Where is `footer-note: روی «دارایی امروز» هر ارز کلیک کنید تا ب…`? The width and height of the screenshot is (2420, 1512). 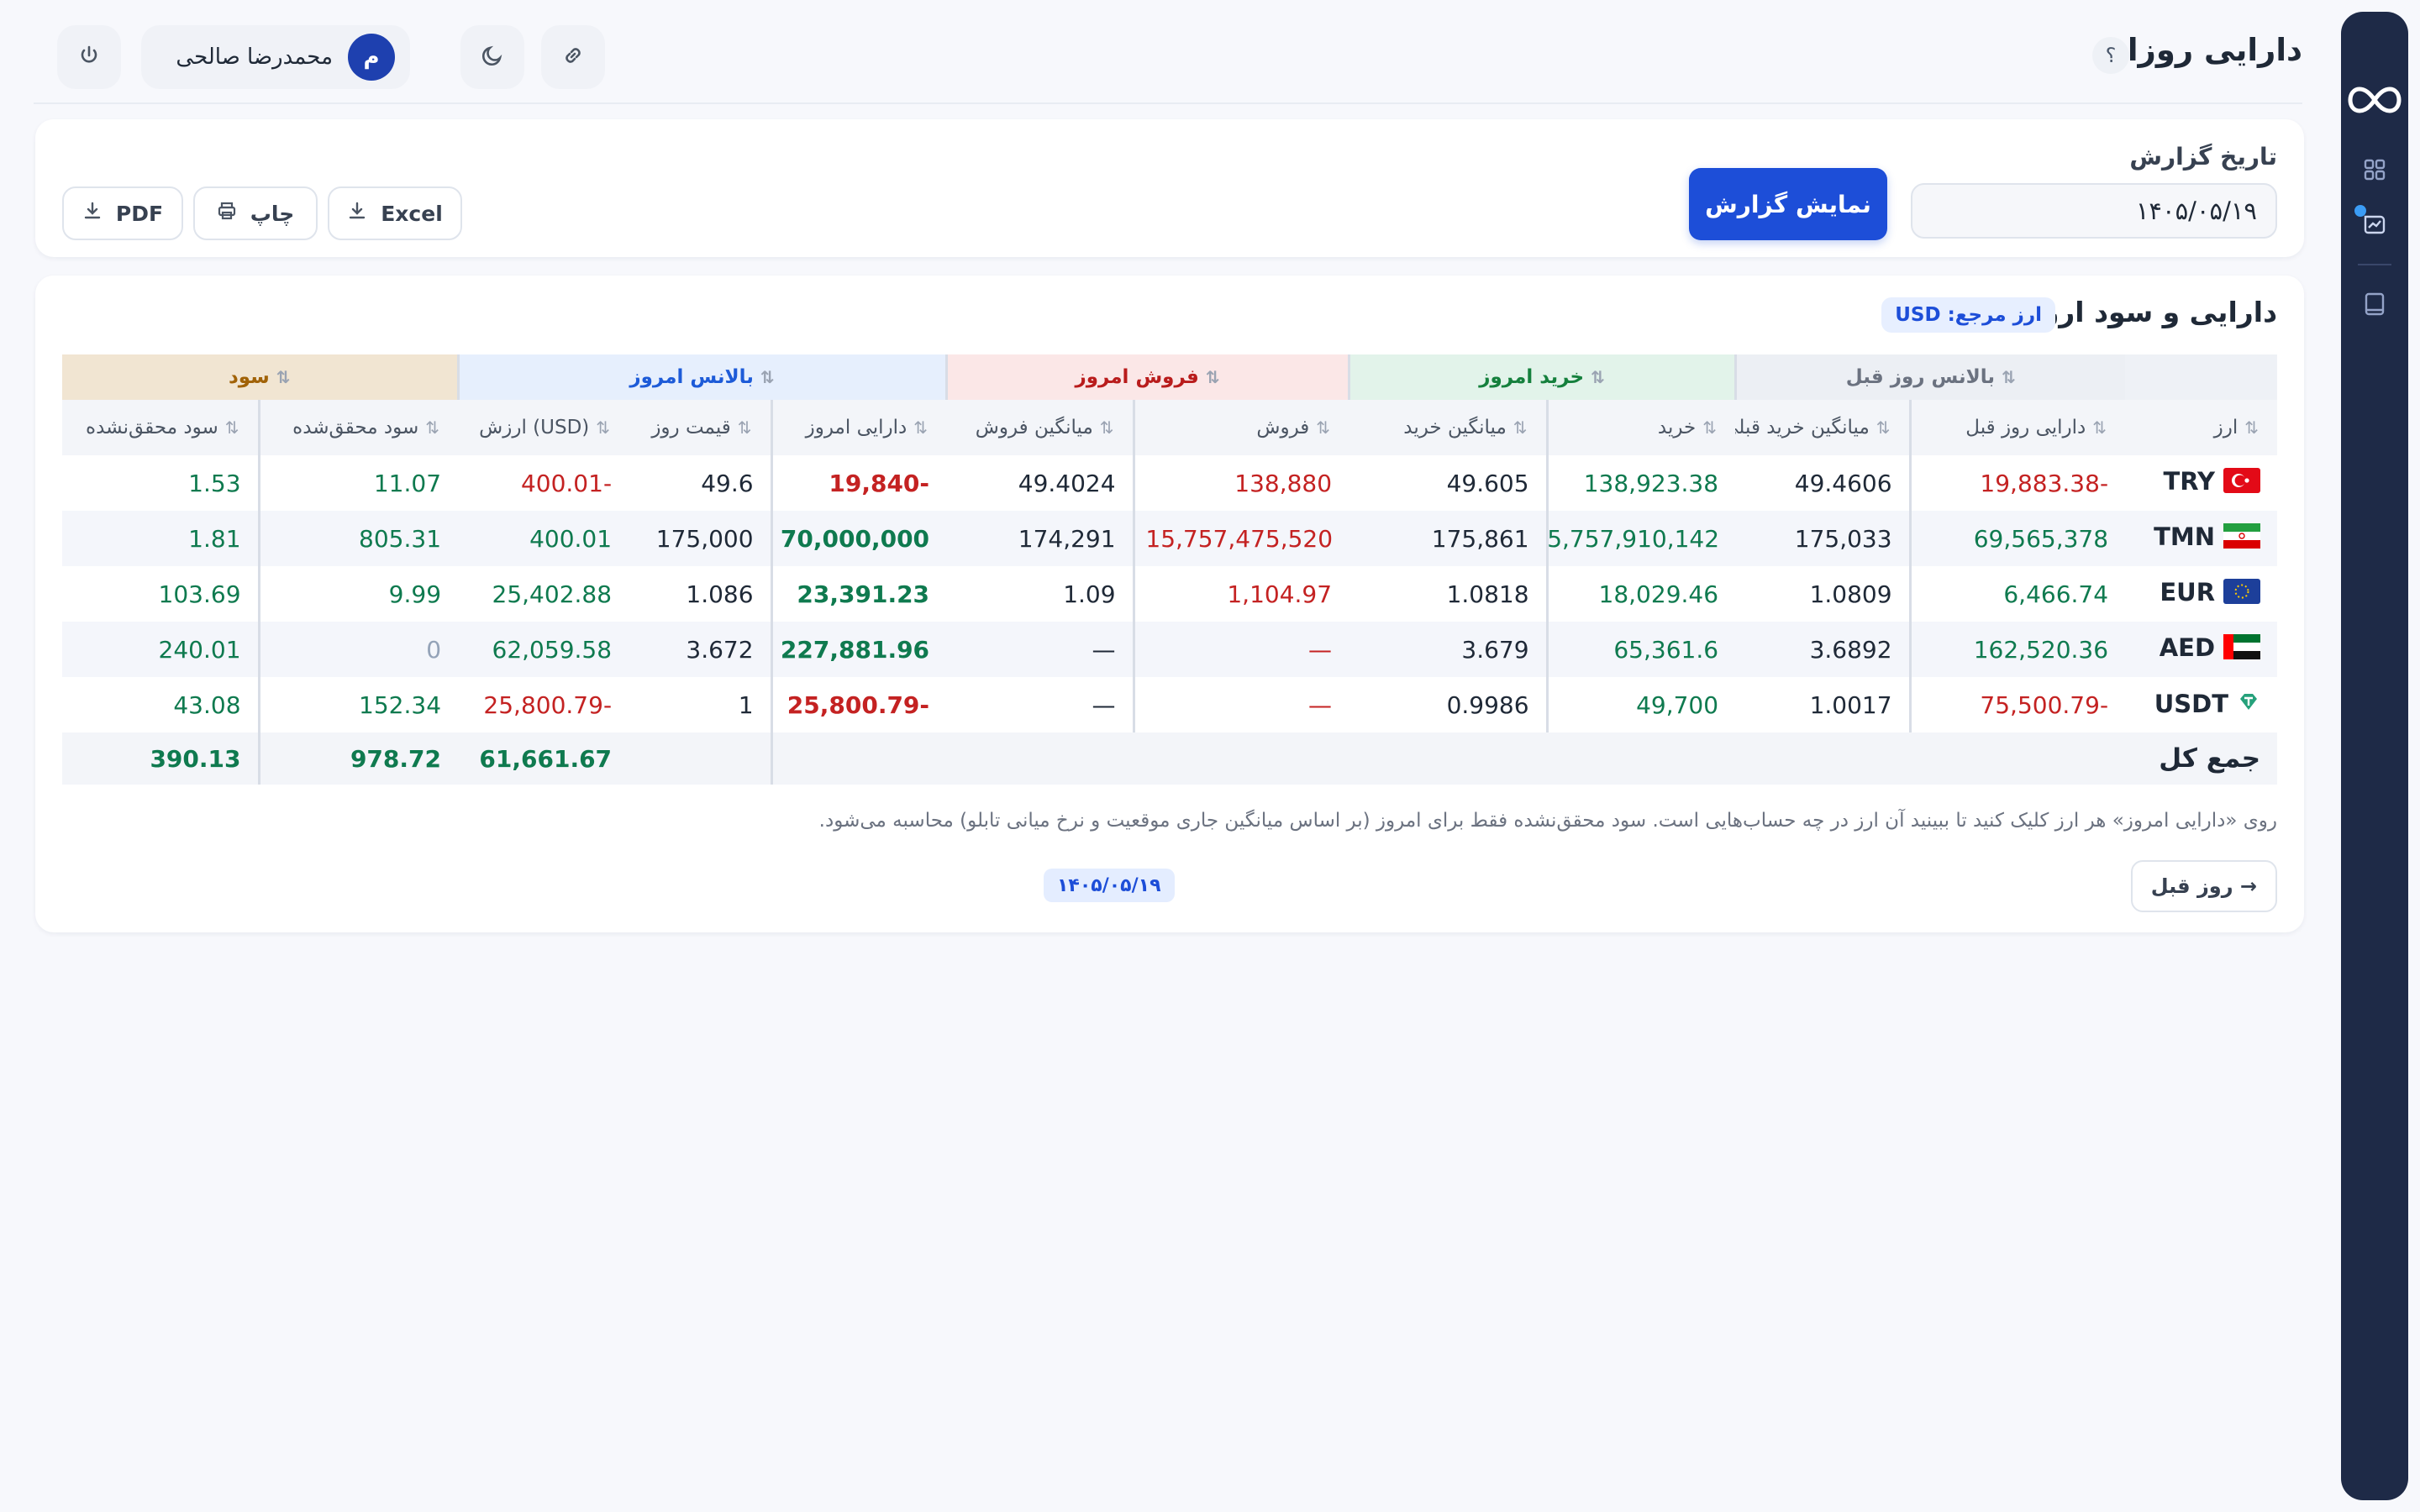
footer-note: روی «دارایی امروز» هر ارز کلیک کنید تا ب… is located at coordinates (1547, 821).